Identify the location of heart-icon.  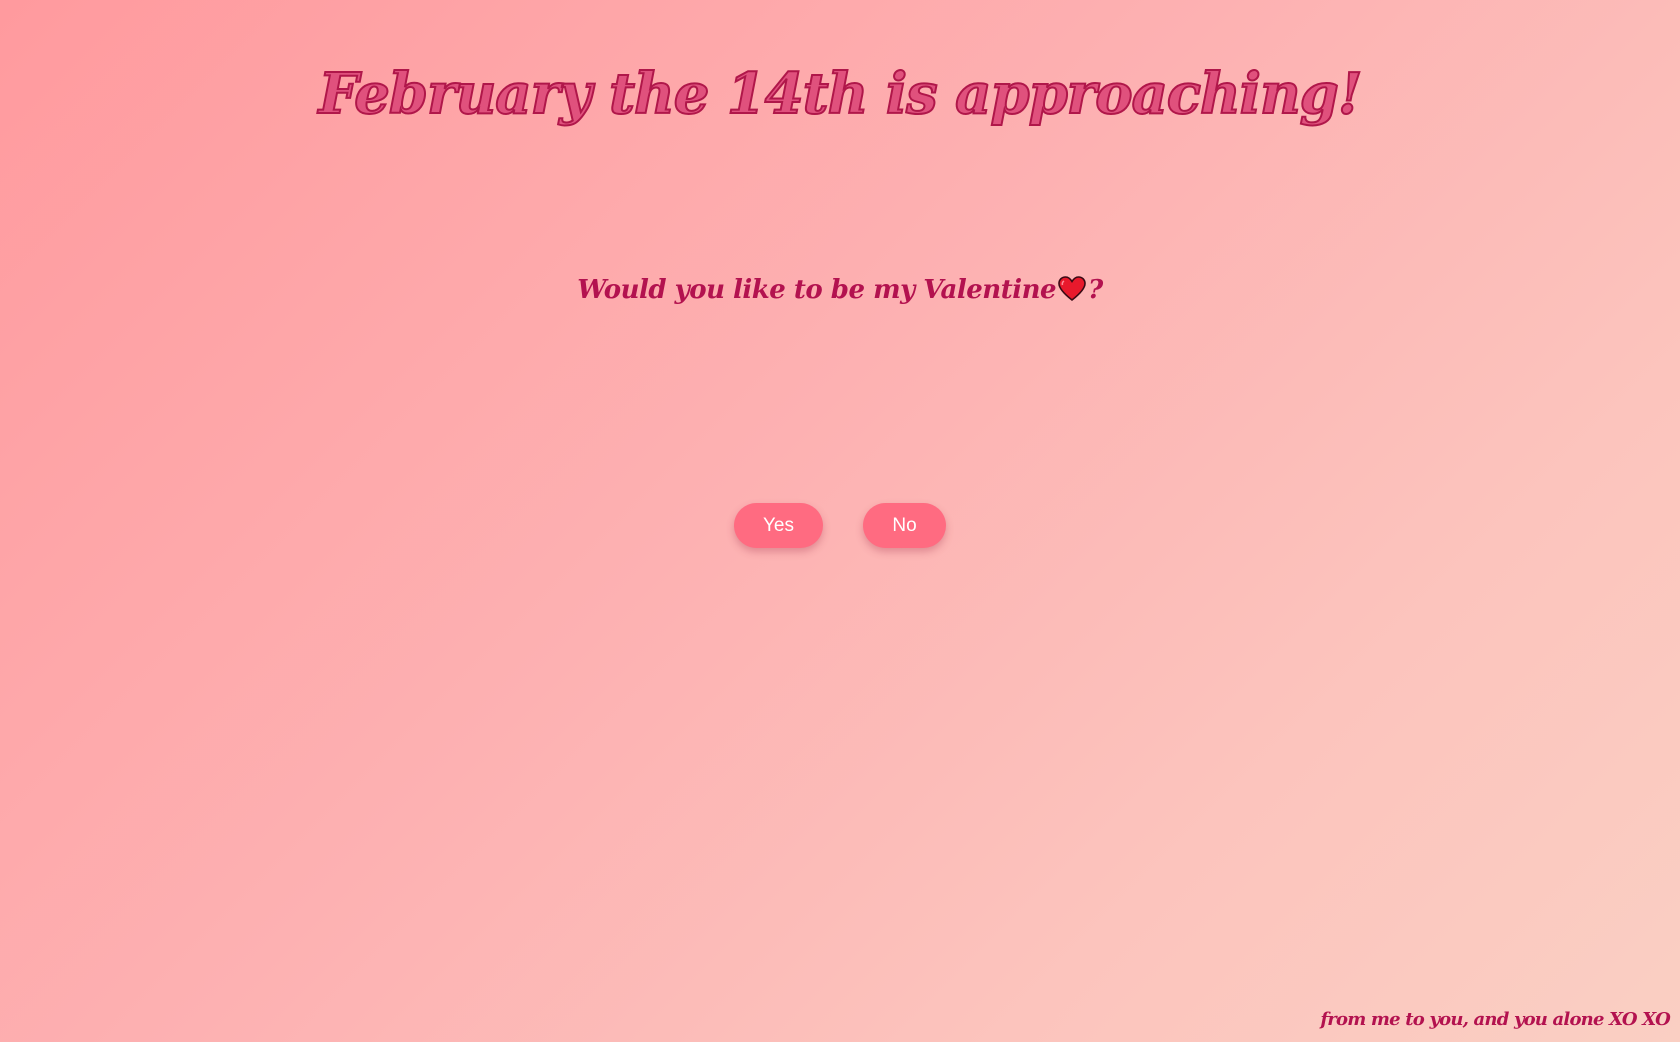
(1072, 288).